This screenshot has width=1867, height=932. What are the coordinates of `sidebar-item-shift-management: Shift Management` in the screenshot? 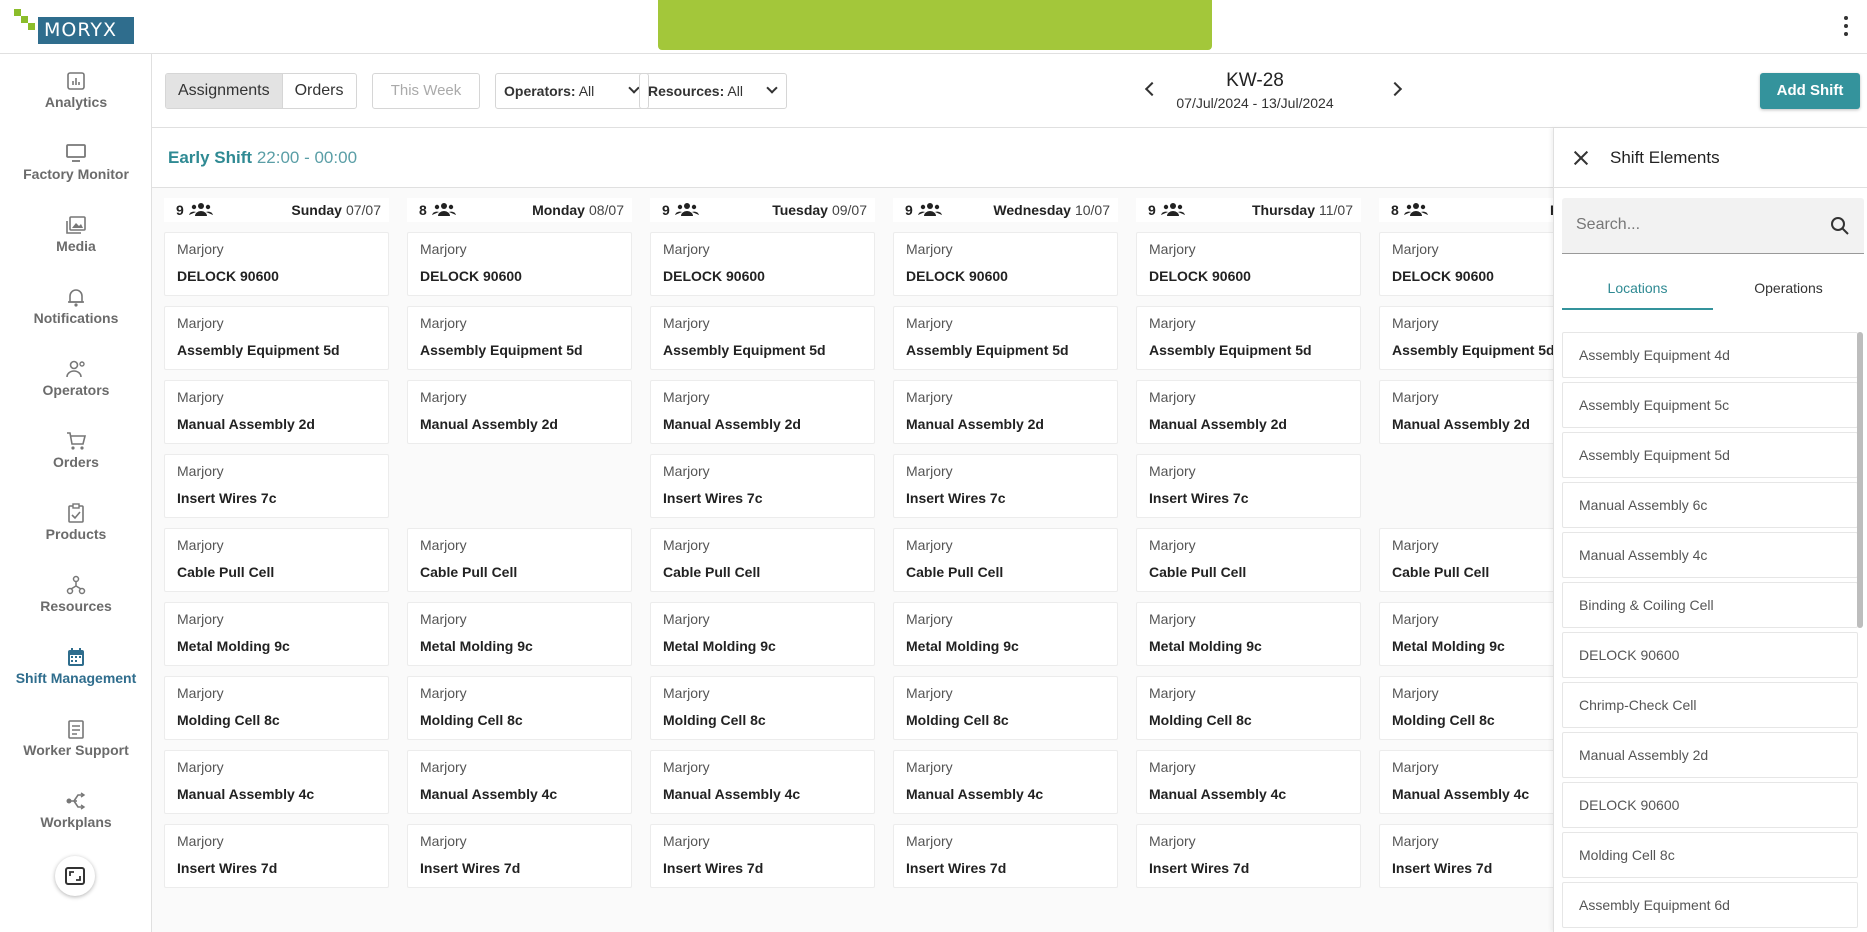 It's located at (76, 668).